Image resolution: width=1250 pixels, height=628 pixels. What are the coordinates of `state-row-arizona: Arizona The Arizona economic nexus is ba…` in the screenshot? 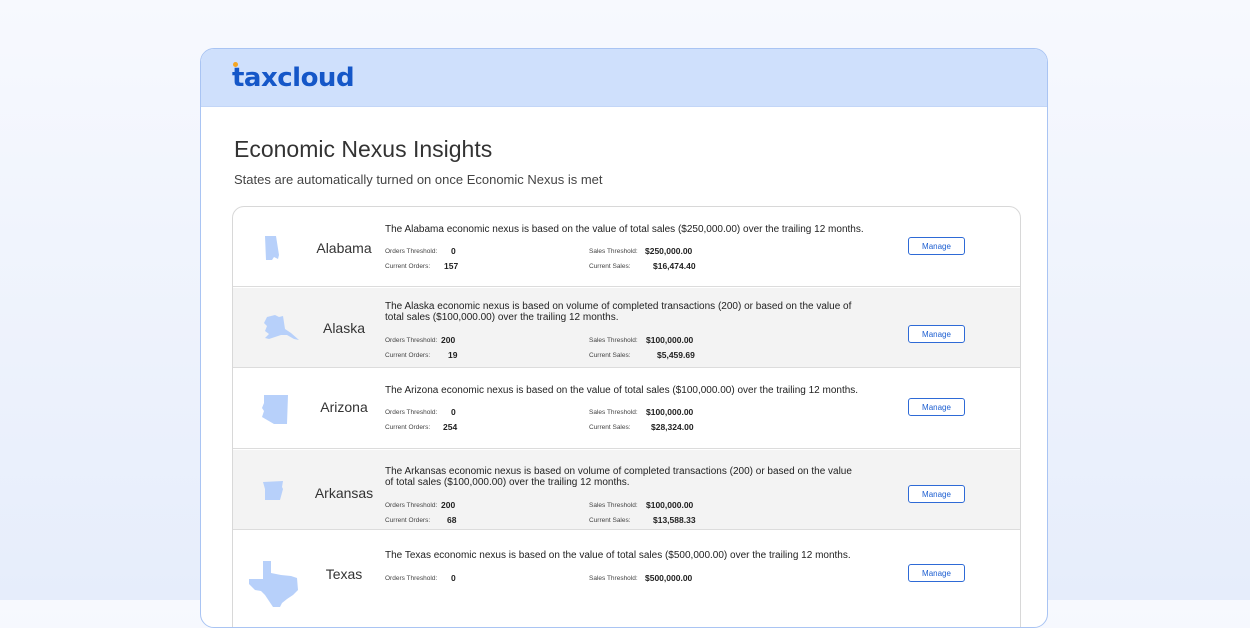 It's located at (626, 409).